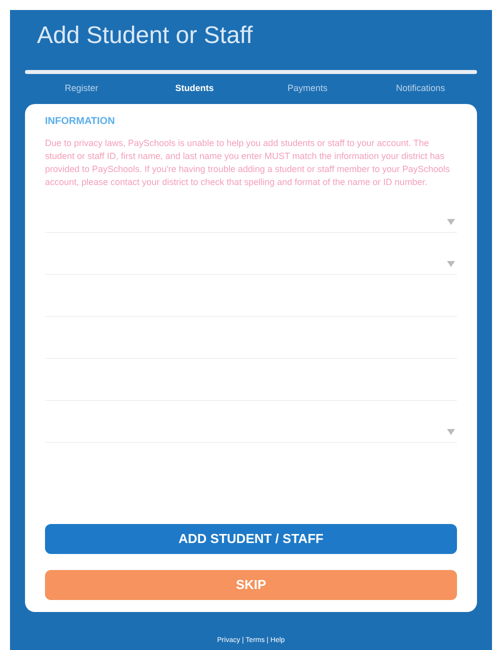 The image size is (502, 650). Describe the element at coordinates (251, 539) in the screenshot. I see `add-button: ADD STUDENT / STAFF` at that location.